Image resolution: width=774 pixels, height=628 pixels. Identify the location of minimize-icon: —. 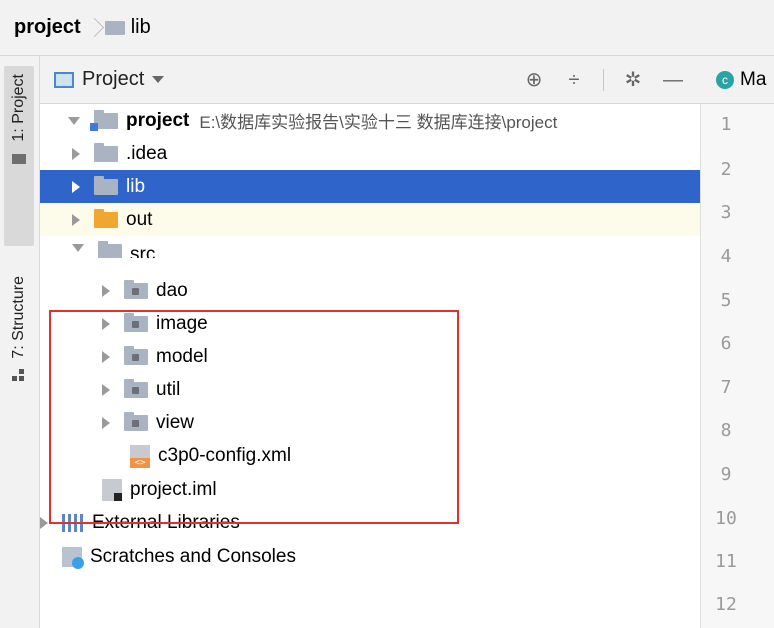
(673, 80).